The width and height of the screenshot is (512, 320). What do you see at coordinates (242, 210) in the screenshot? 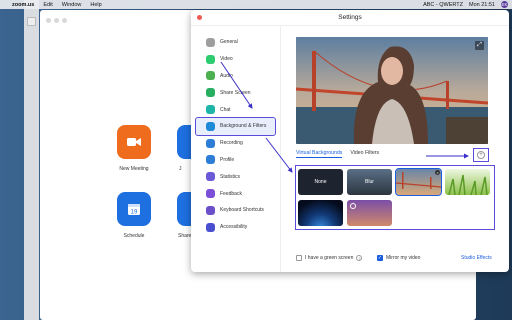
I see `sidebar-item-label: Keyboard Shortcuts` at bounding box center [242, 210].